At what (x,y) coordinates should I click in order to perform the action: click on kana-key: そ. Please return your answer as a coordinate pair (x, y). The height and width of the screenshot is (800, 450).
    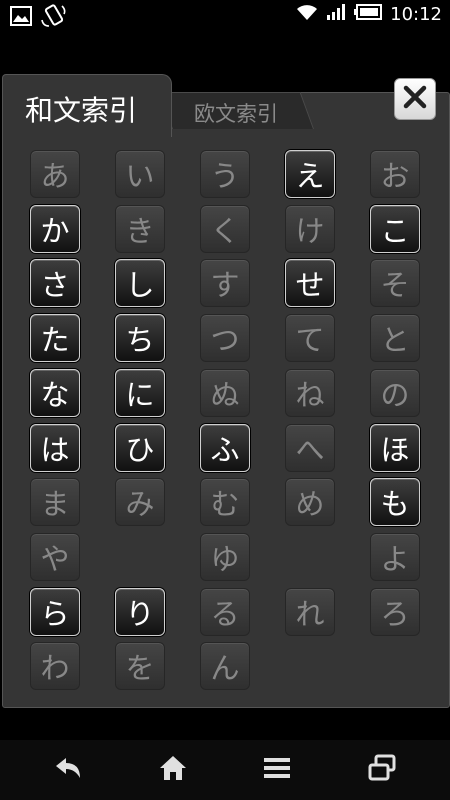
    Looking at the image, I should click on (395, 283).